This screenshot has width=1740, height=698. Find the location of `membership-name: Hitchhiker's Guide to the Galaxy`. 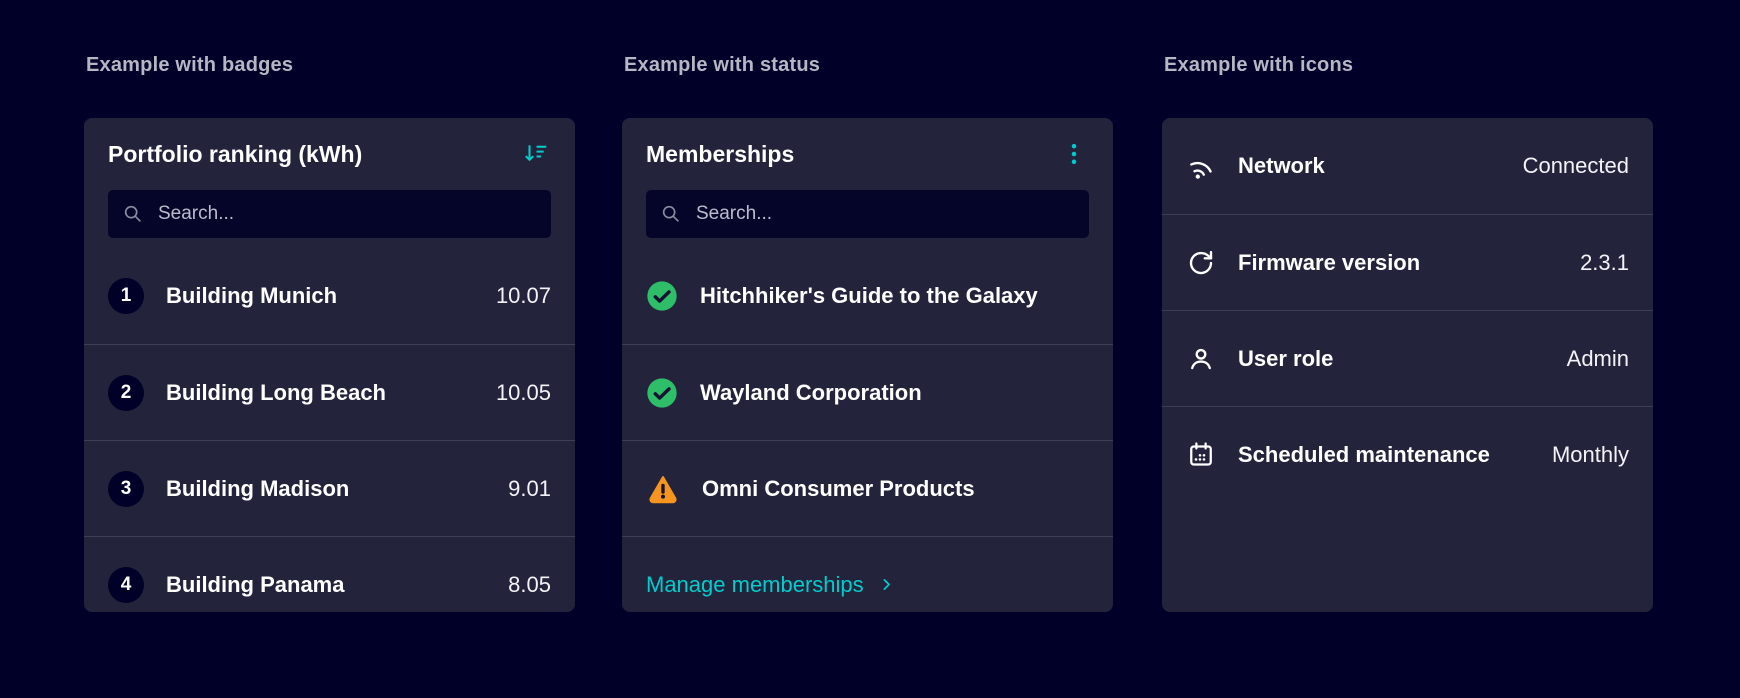

membership-name: Hitchhiker's Guide to the Galaxy is located at coordinates (869, 295).